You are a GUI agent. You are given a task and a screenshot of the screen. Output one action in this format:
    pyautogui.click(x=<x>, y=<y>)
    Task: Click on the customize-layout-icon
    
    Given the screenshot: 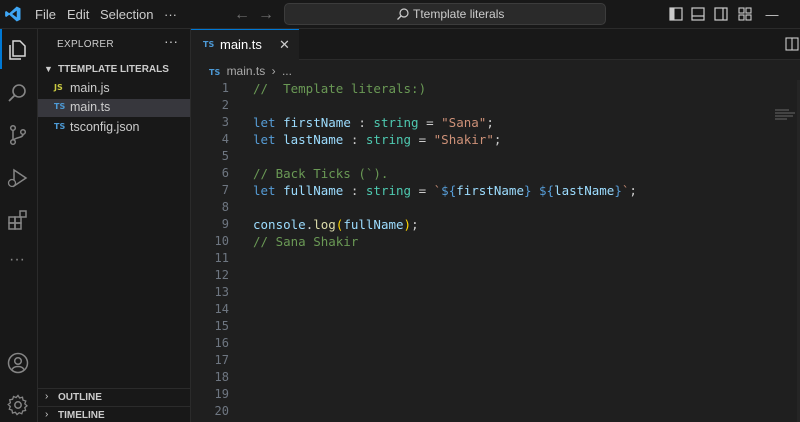 What is the action you would take?
    pyautogui.click(x=745, y=14)
    